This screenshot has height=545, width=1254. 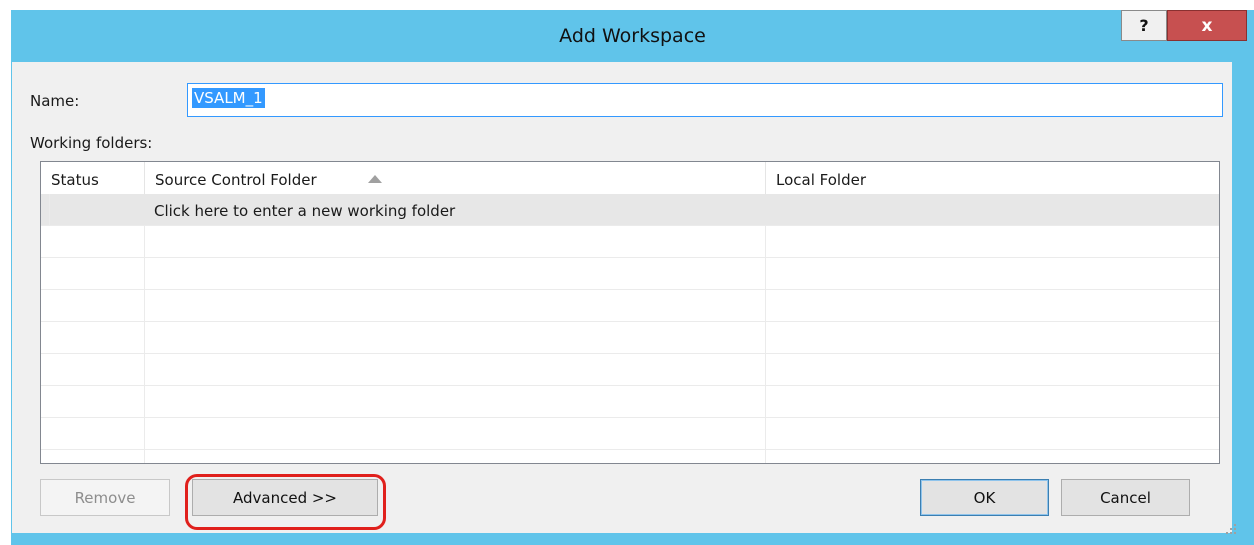 I want to click on remove-button: Remove, so click(x=105, y=497).